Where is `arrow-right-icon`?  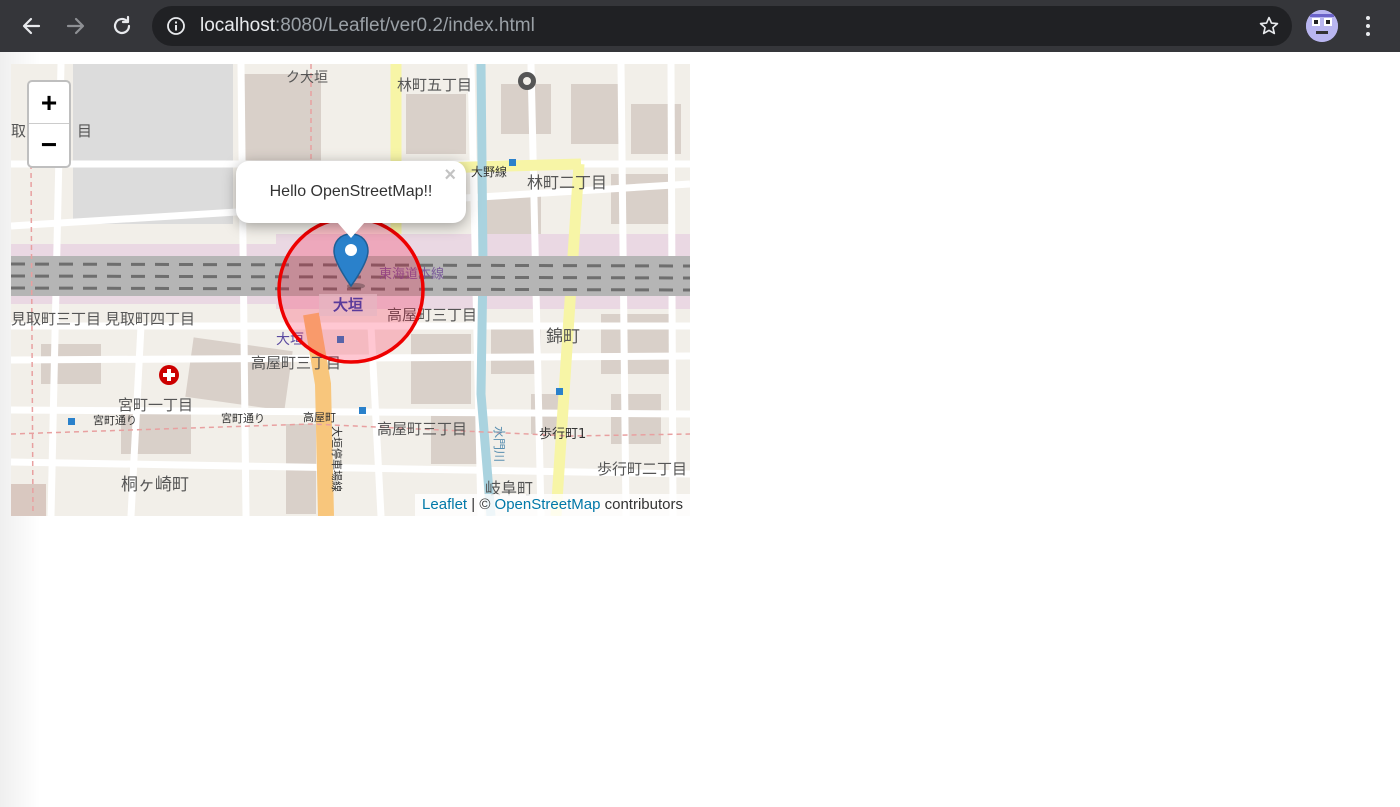 arrow-right-icon is located at coordinates (75, 26).